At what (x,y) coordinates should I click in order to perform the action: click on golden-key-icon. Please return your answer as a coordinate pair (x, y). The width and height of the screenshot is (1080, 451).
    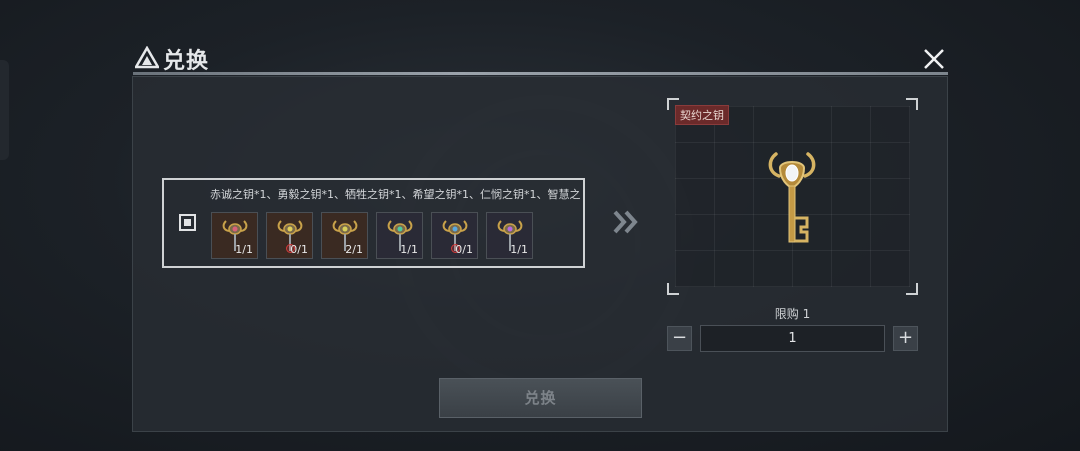
    Looking at the image, I should click on (792, 197).